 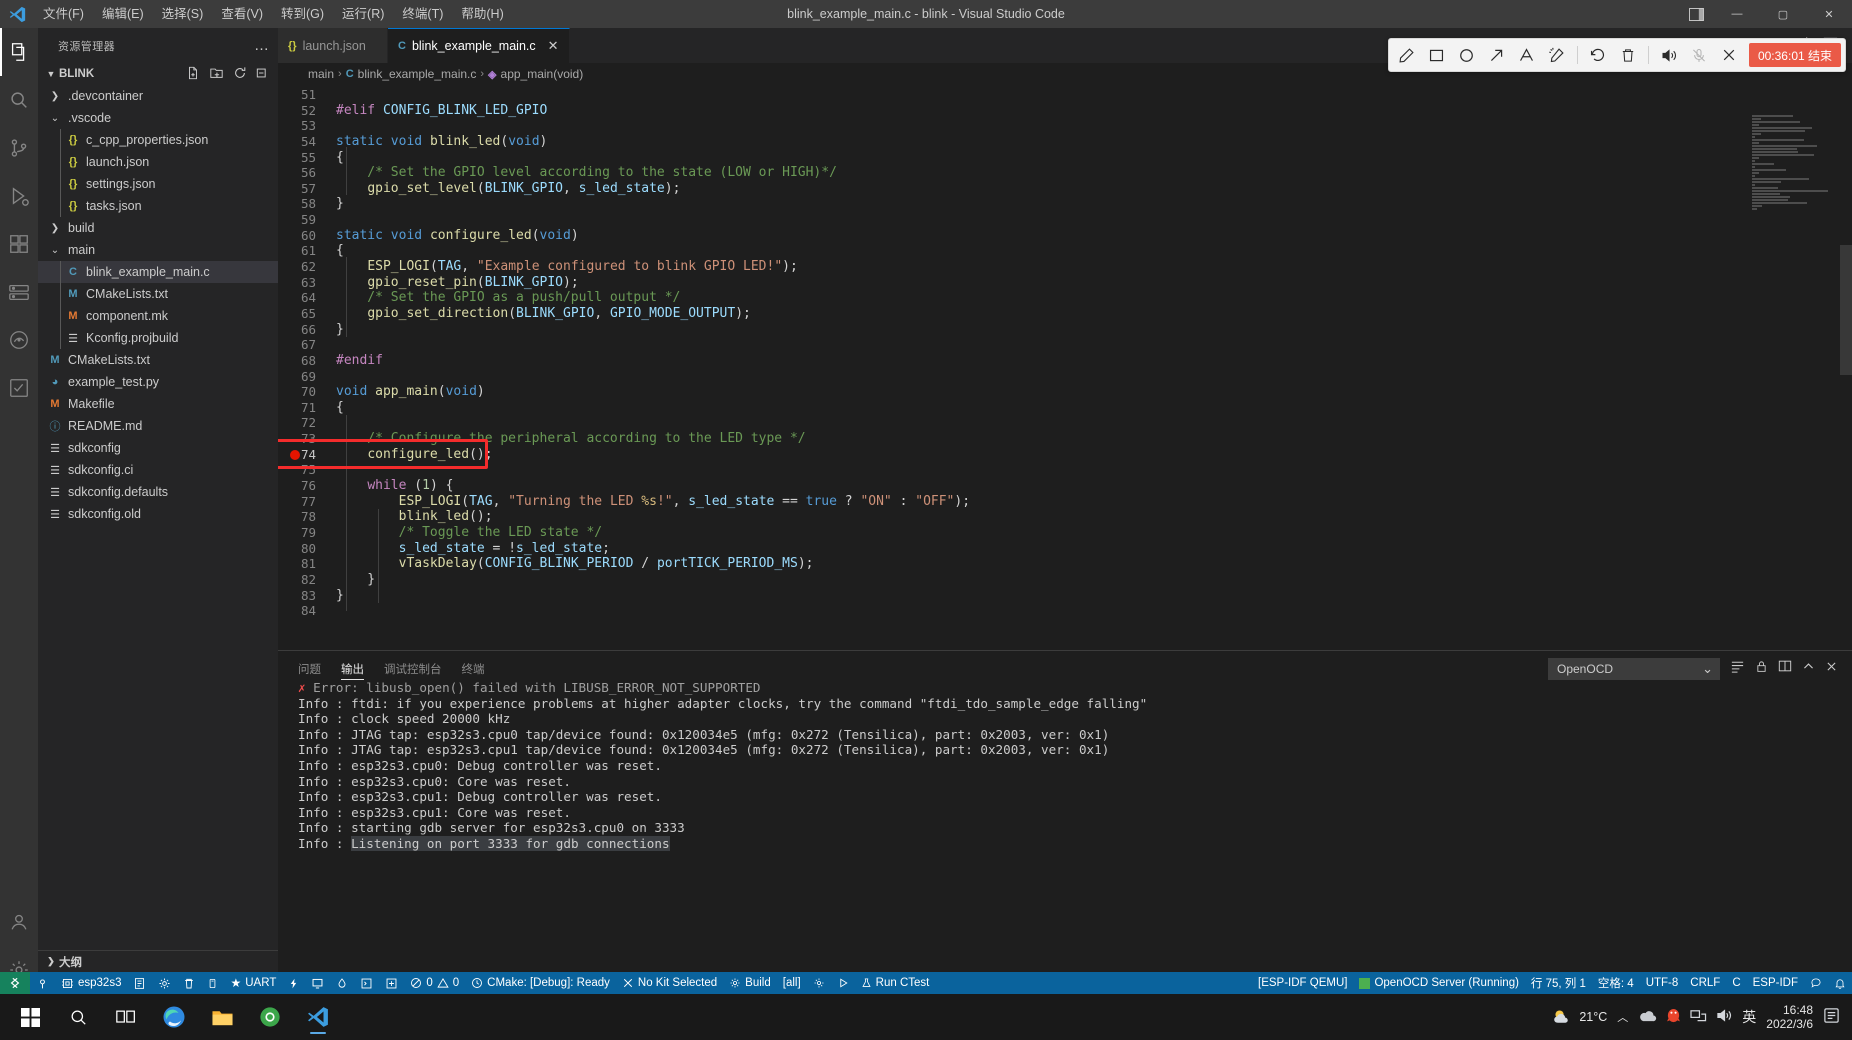 What do you see at coordinates (1669, 55) in the screenshot?
I see `speaker-icon` at bounding box center [1669, 55].